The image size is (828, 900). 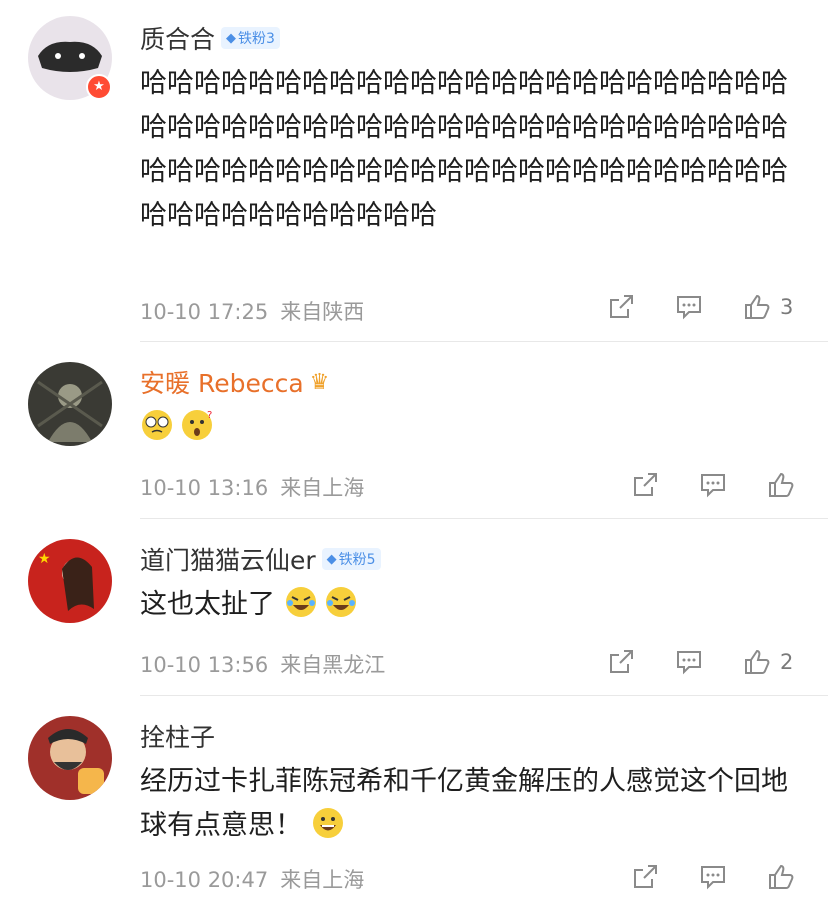 I want to click on fan-badge: ◆ 铁粉5, so click(x=351, y=559).